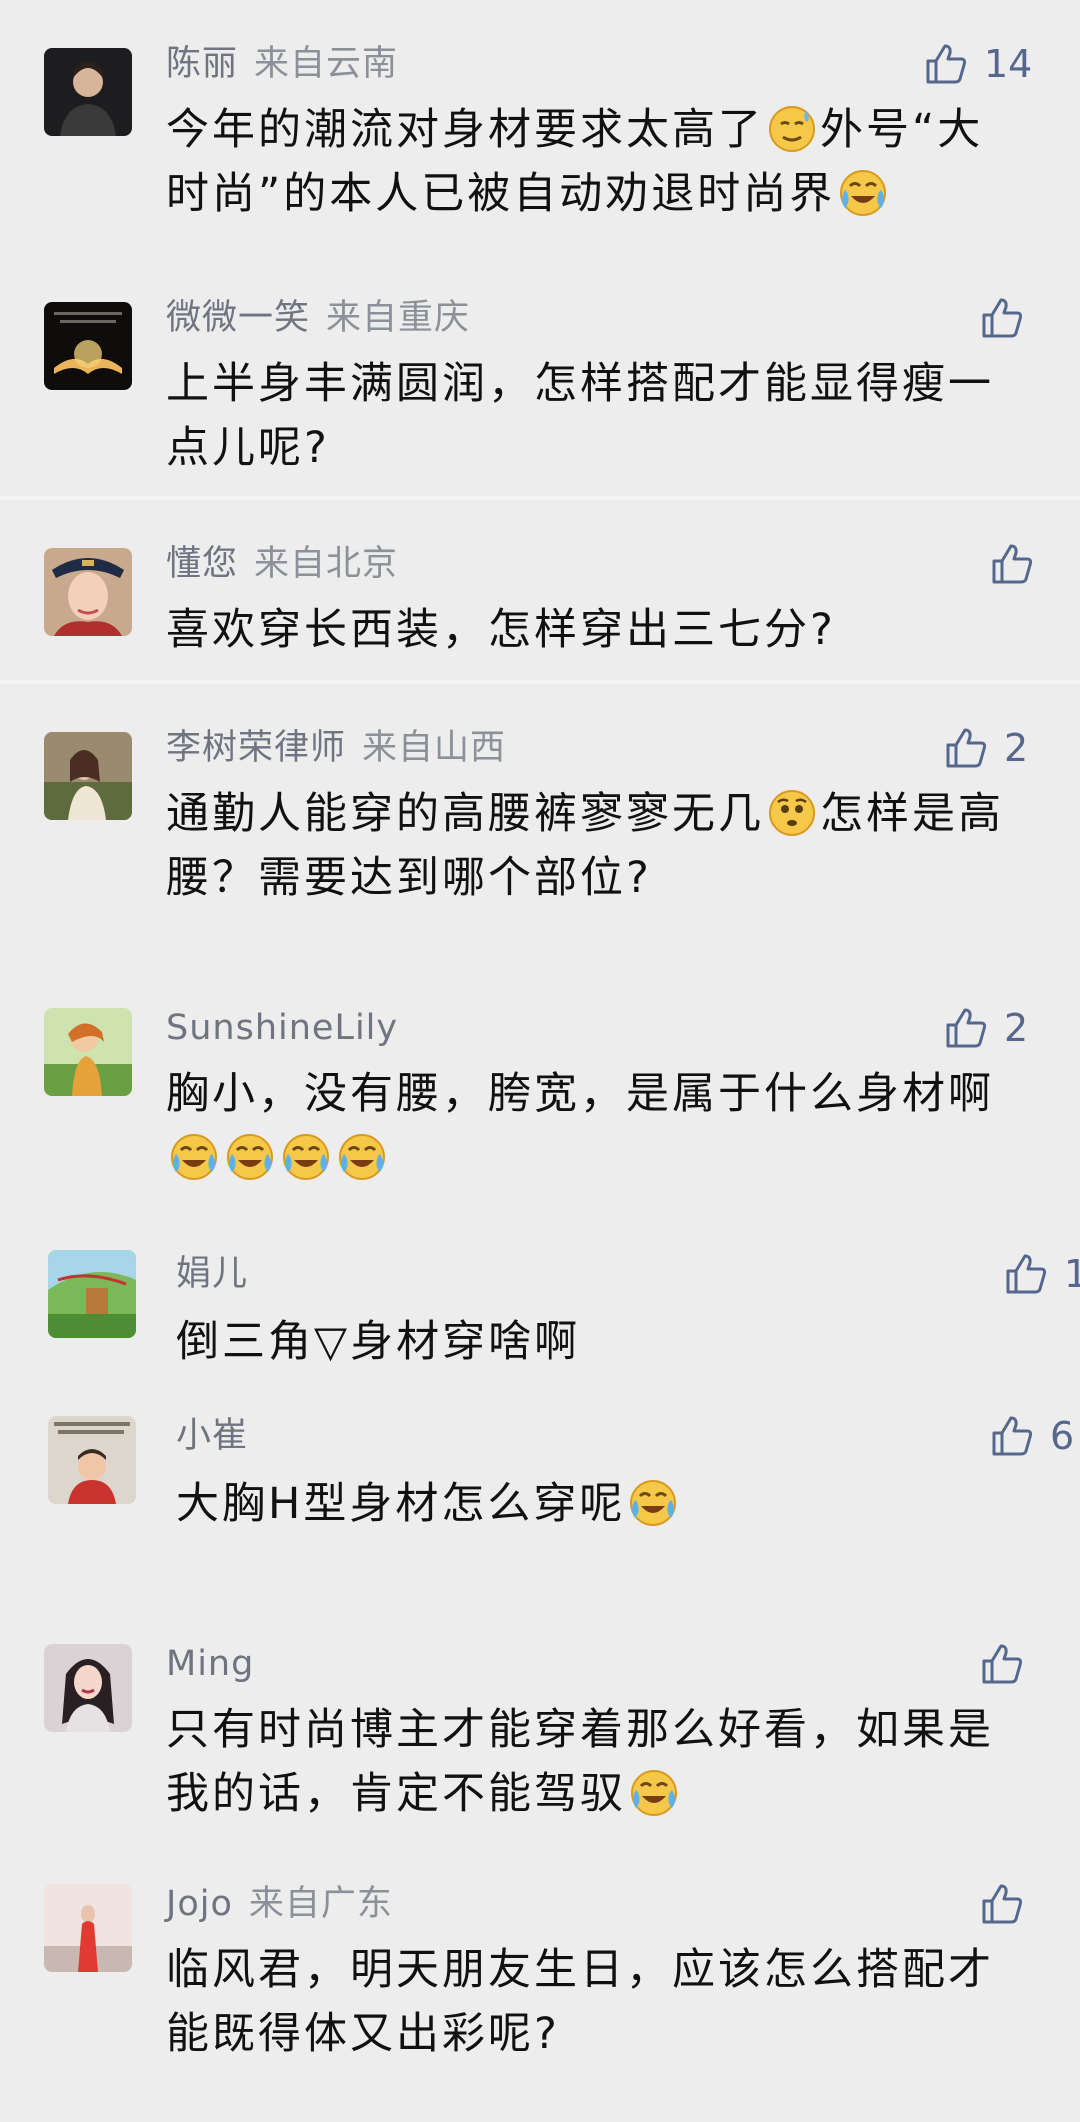 This screenshot has height=2122, width=1080. I want to click on author-name: Ming, so click(210, 1664).